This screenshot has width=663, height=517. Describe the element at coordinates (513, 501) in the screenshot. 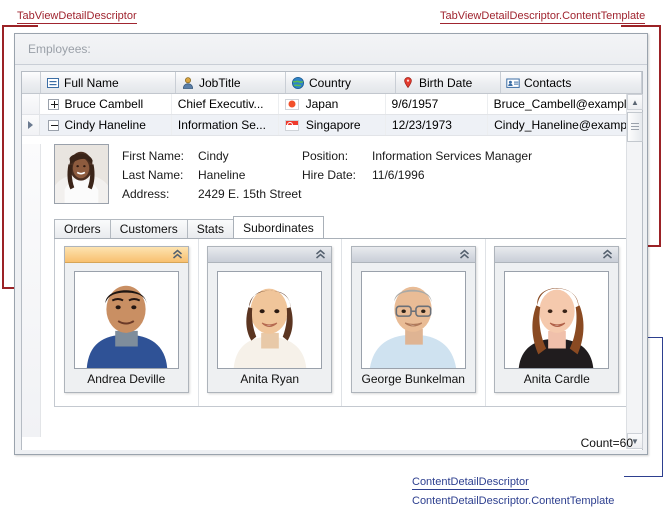

I see `annotation-content-detail-descriptor-content-template: ContentDetailDescriptor.ContentTemplate` at that location.